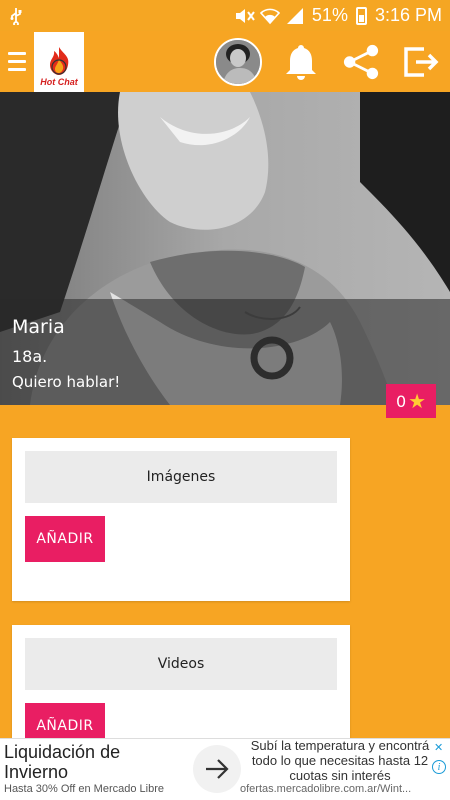  Describe the element at coordinates (65, 539) in the screenshot. I see `add-image-button: AÑADIR` at that location.